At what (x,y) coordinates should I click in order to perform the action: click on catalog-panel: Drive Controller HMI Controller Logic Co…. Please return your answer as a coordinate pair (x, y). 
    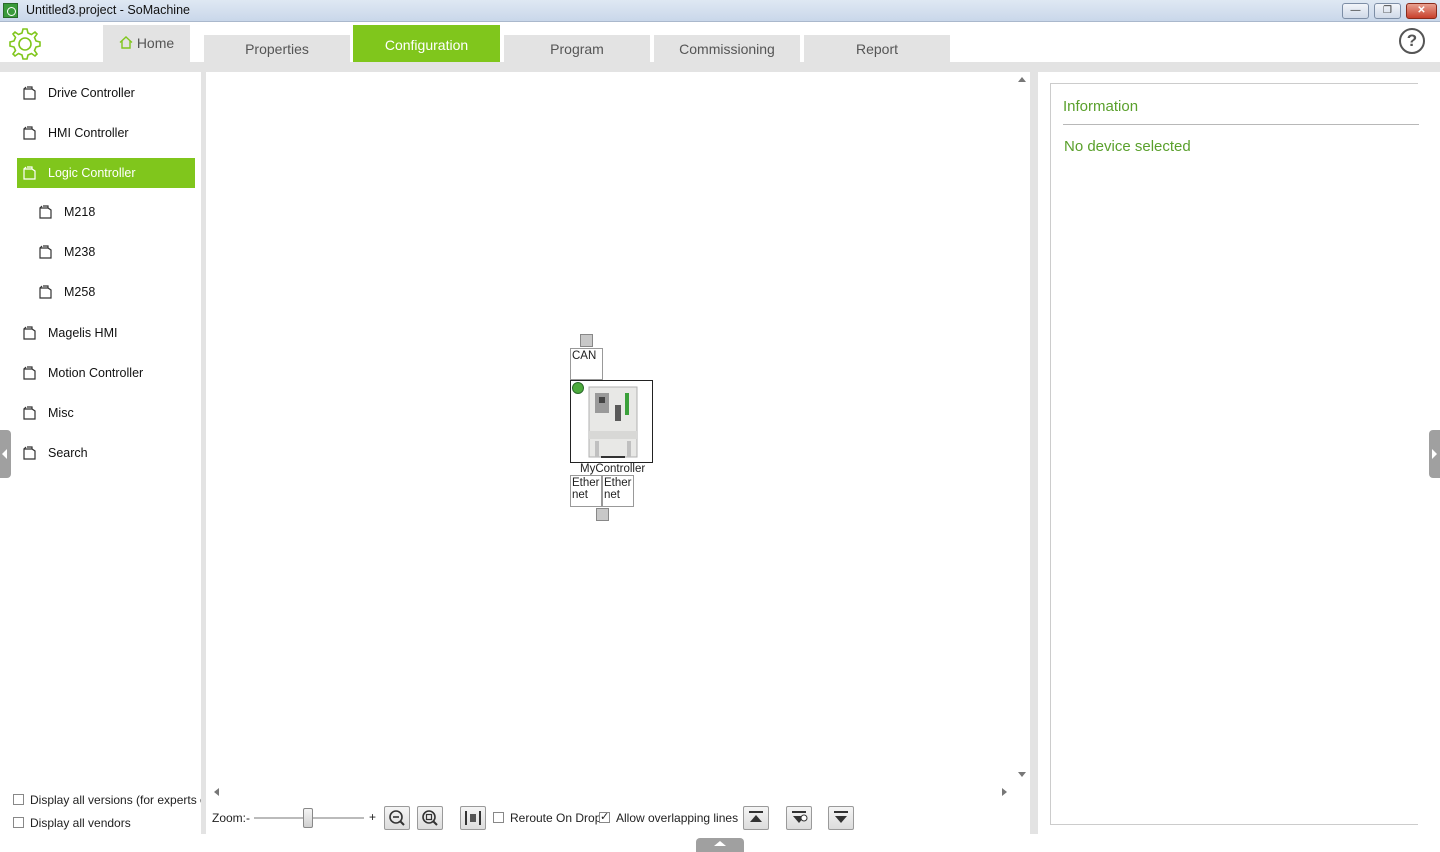
    Looking at the image, I should click on (106, 453).